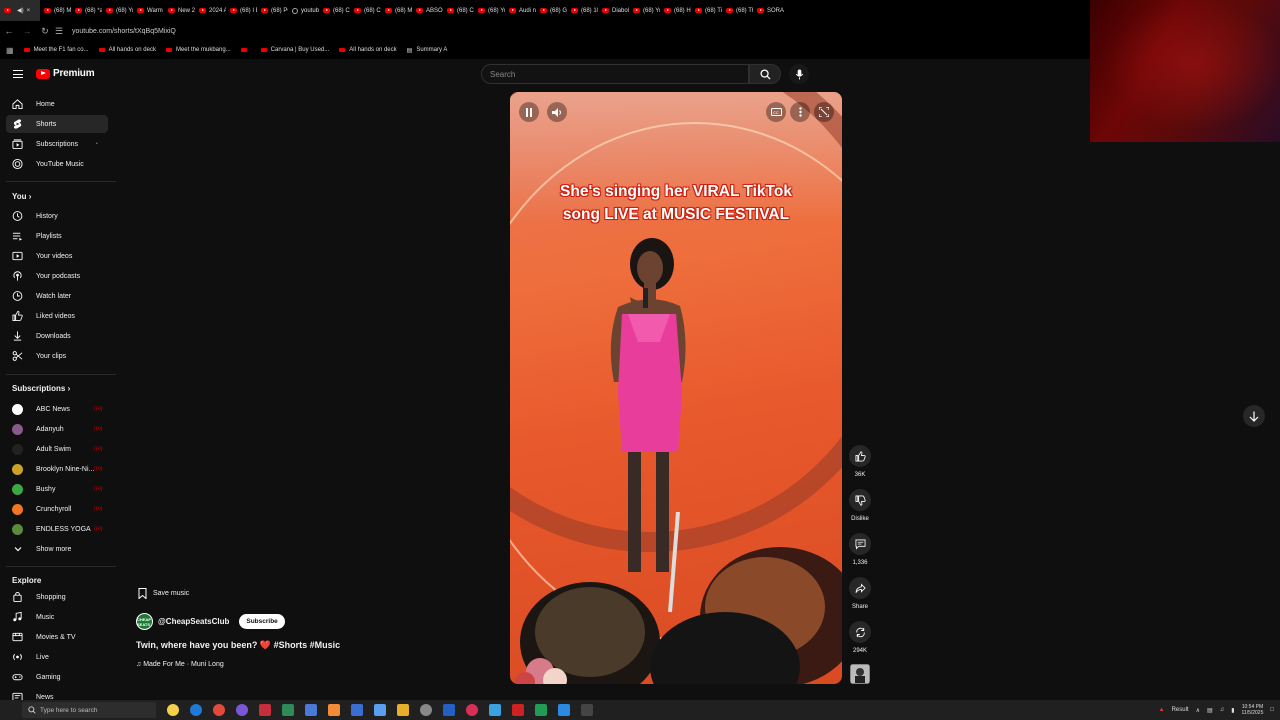 The image size is (1280, 720). Describe the element at coordinates (860, 456) in the screenshot. I see `like-button` at that location.